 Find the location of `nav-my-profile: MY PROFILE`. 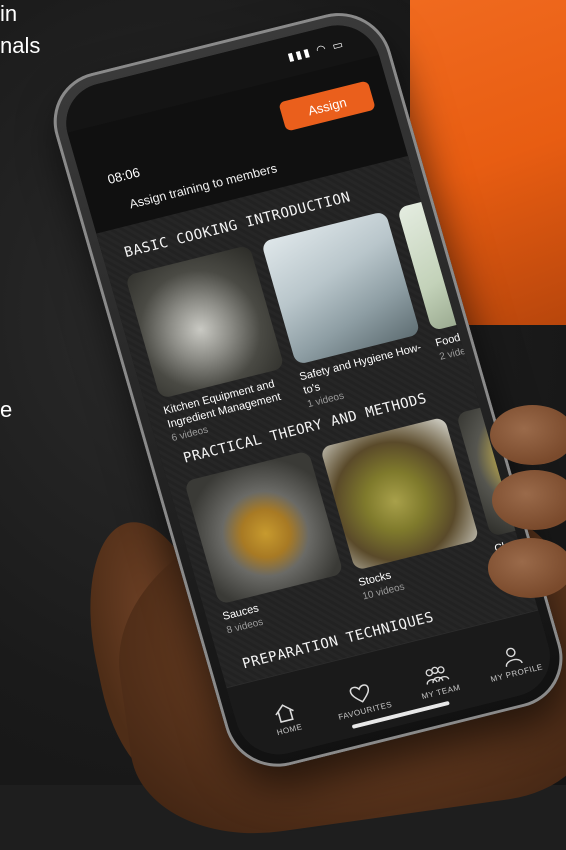

nav-my-profile: MY PROFILE is located at coordinates (513, 662).